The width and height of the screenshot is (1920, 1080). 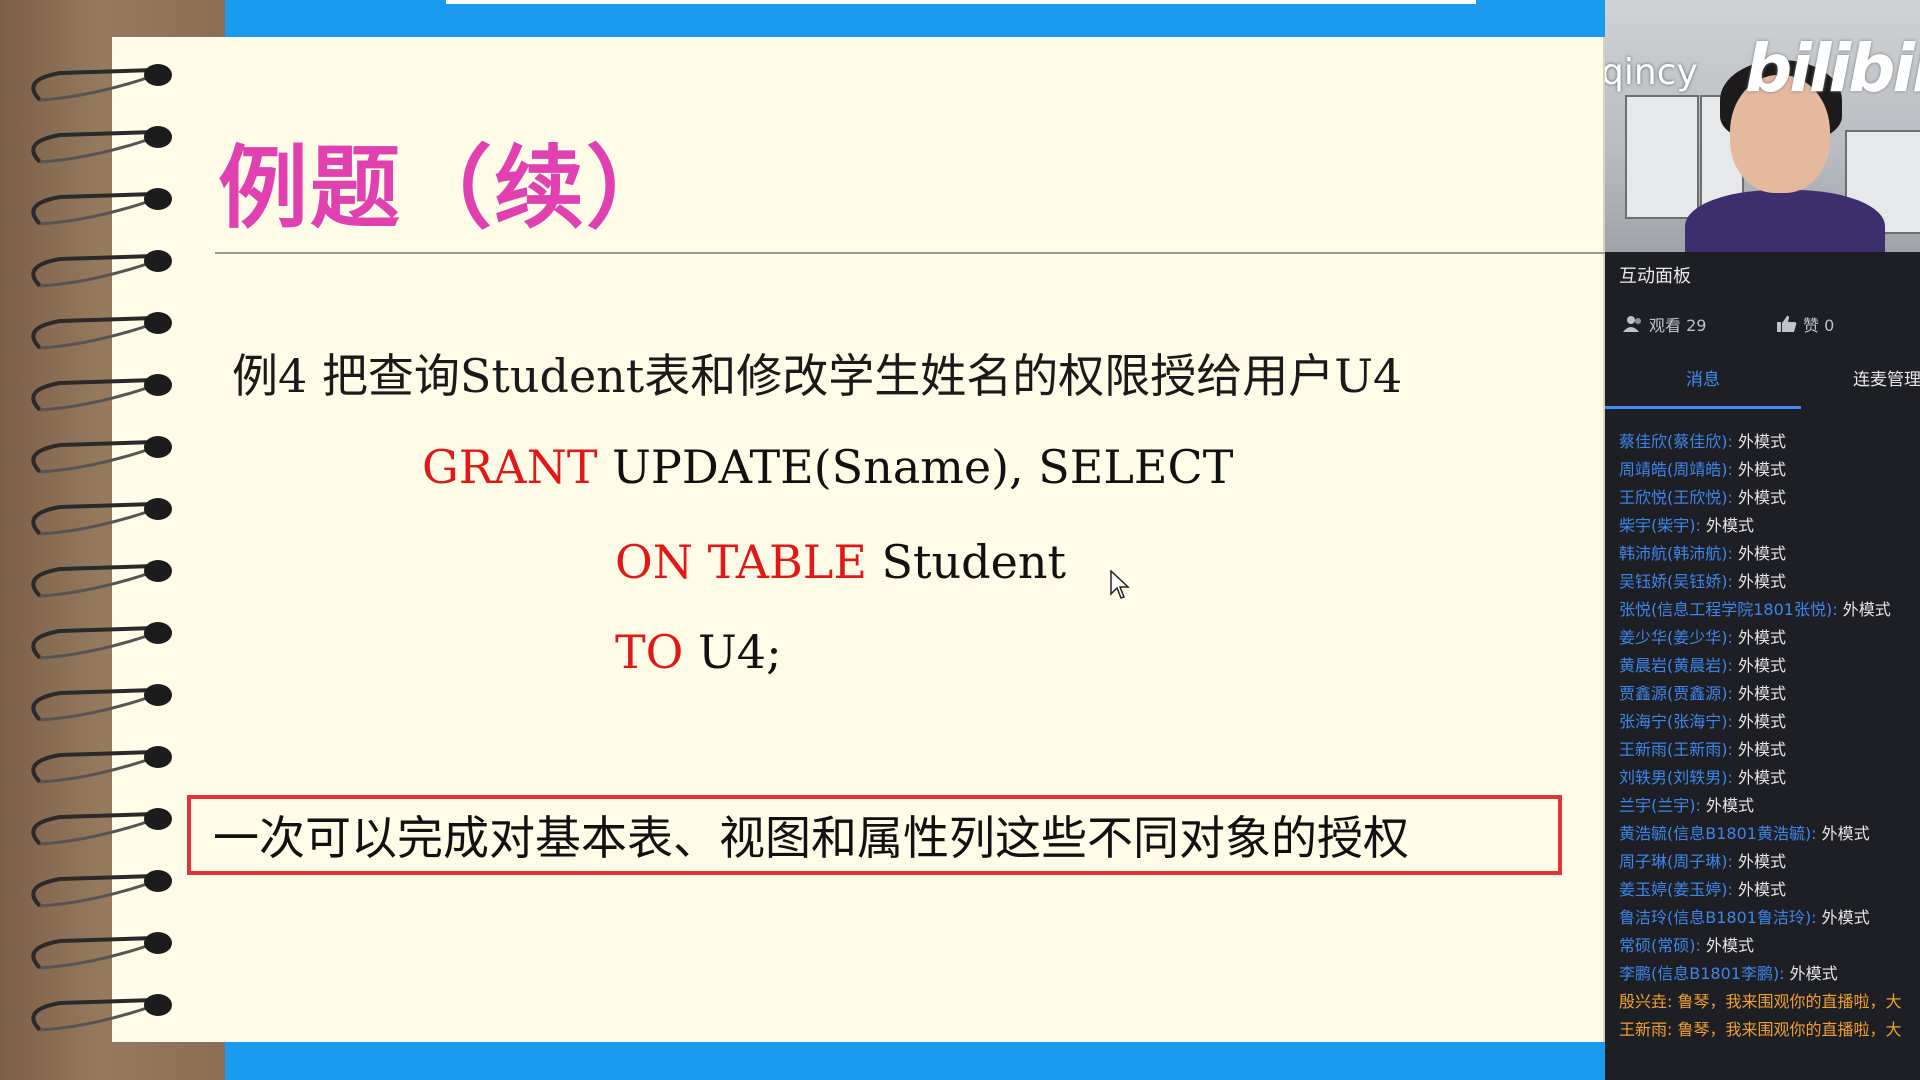 I want to click on message-user: 姜少华(姜少华):, so click(x=1676, y=637).